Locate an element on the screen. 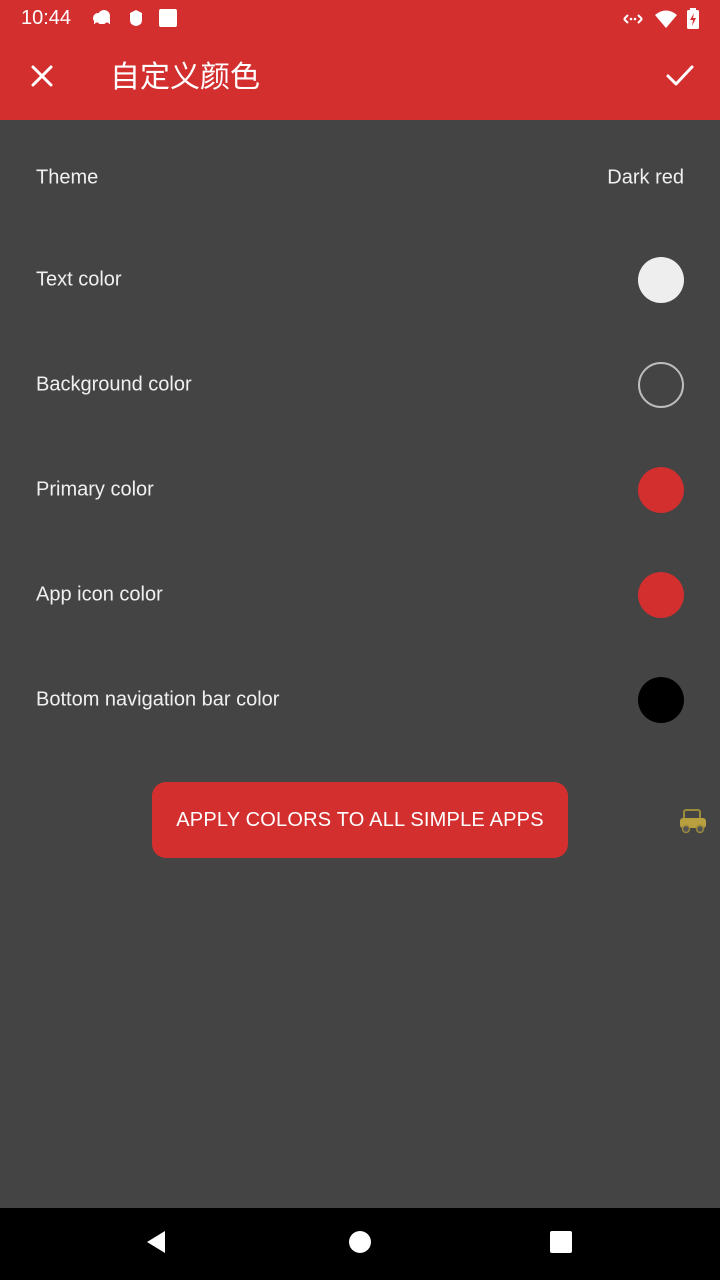 The height and width of the screenshot is (1280, 720). app-icon-color-swatch is located at coordinates (661, 594).